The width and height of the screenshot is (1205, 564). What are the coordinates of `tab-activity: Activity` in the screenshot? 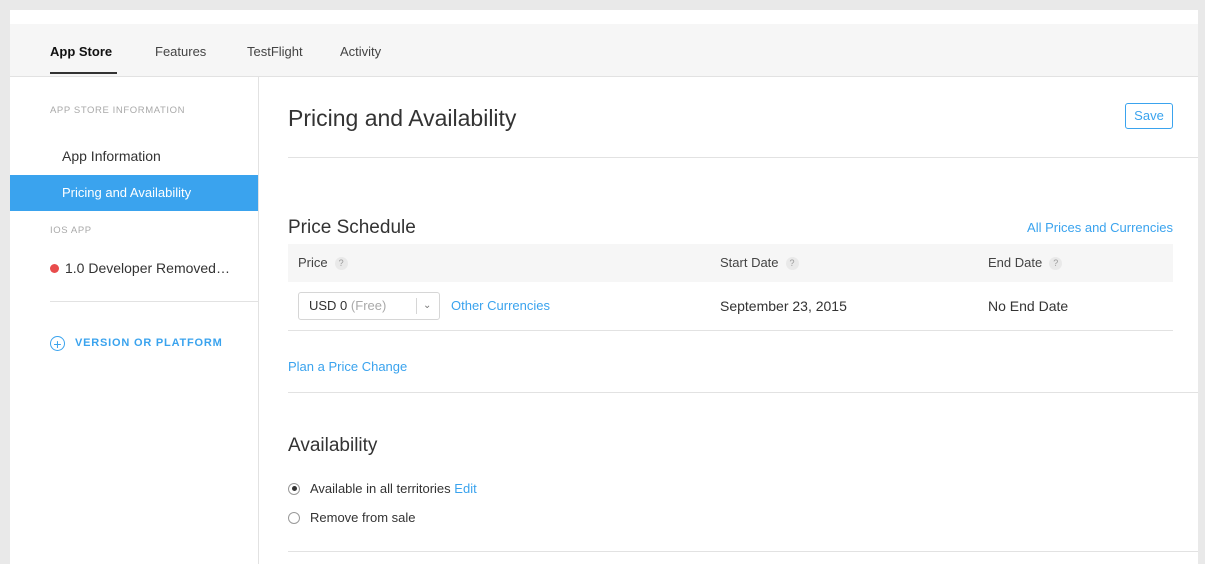 It's located at (360, 51).